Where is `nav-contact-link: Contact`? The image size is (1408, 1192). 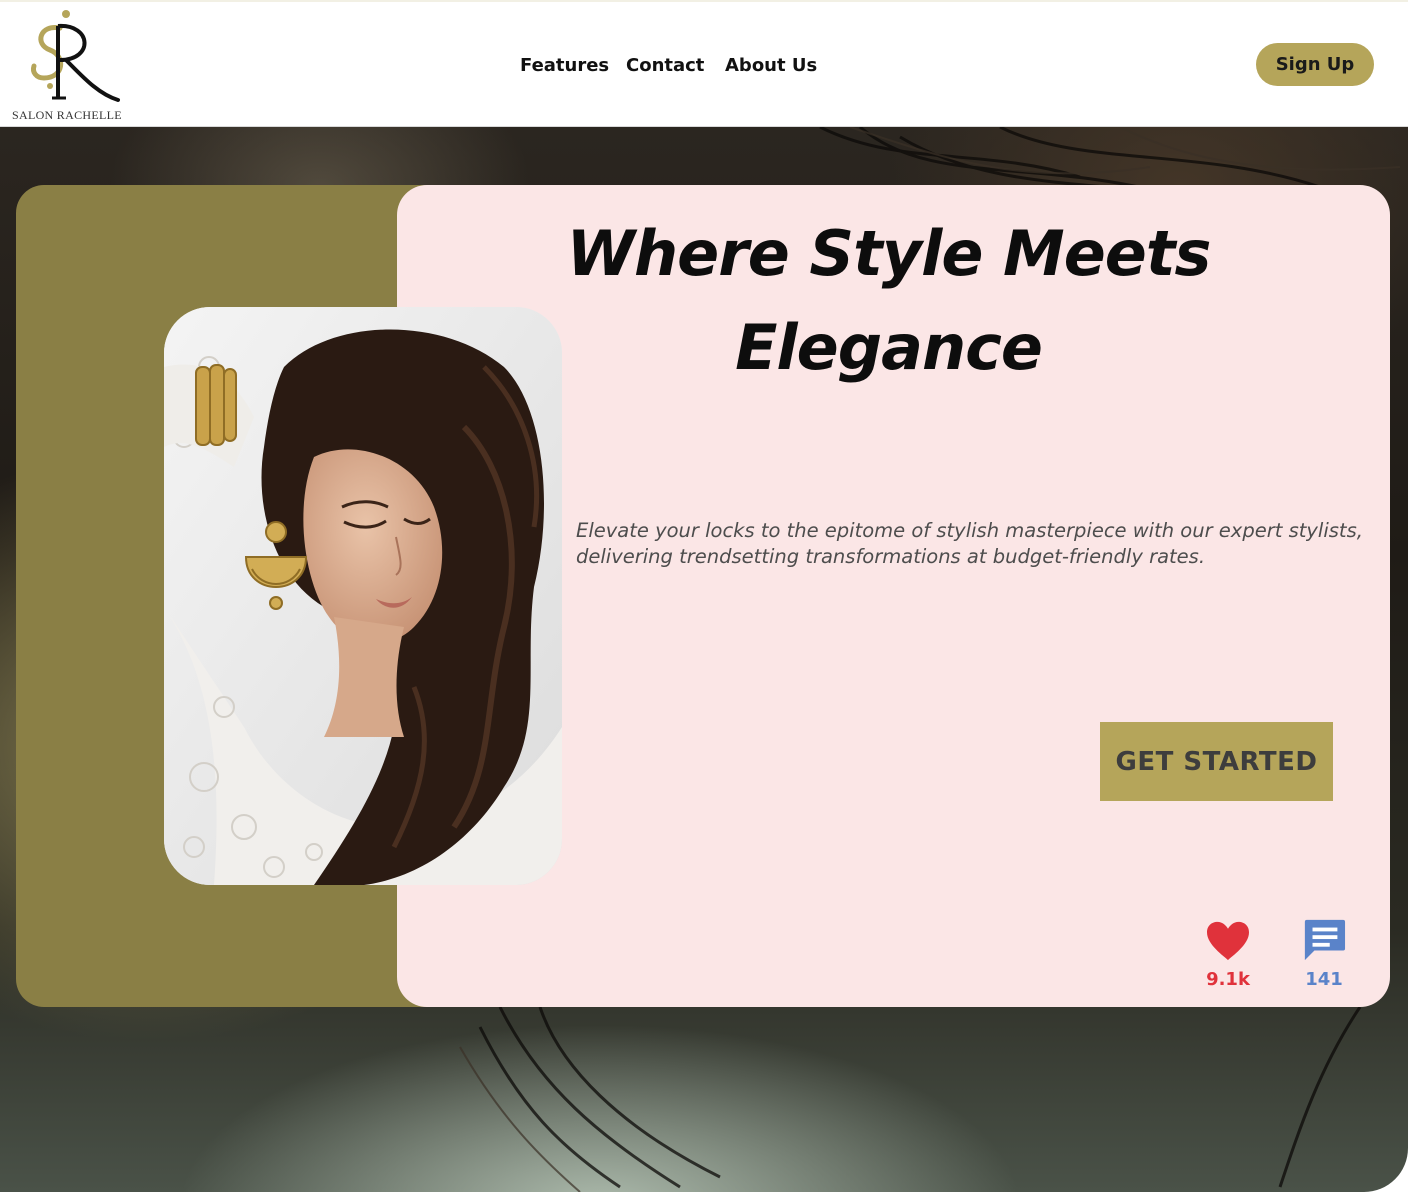 nav-contact-link: Contact is located at coordinates (665, 65).